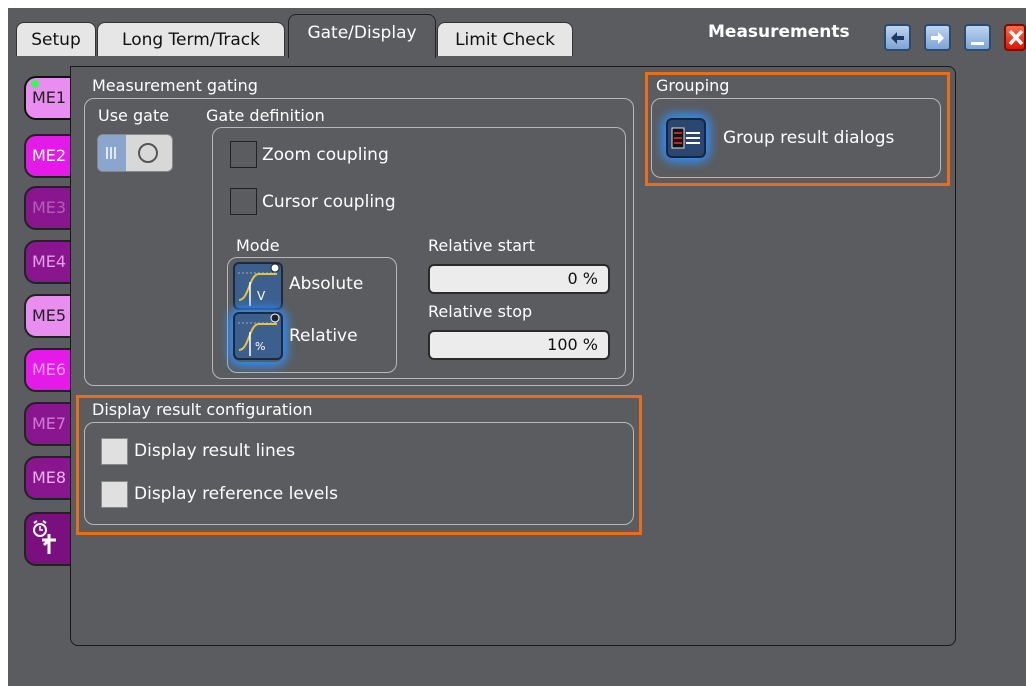 The image size is (1026, 686). What do you see at coordinates (480, 311) in the screenshot?
I see `relative-stop-label: Relative stop` at bounding box center [480, 311].